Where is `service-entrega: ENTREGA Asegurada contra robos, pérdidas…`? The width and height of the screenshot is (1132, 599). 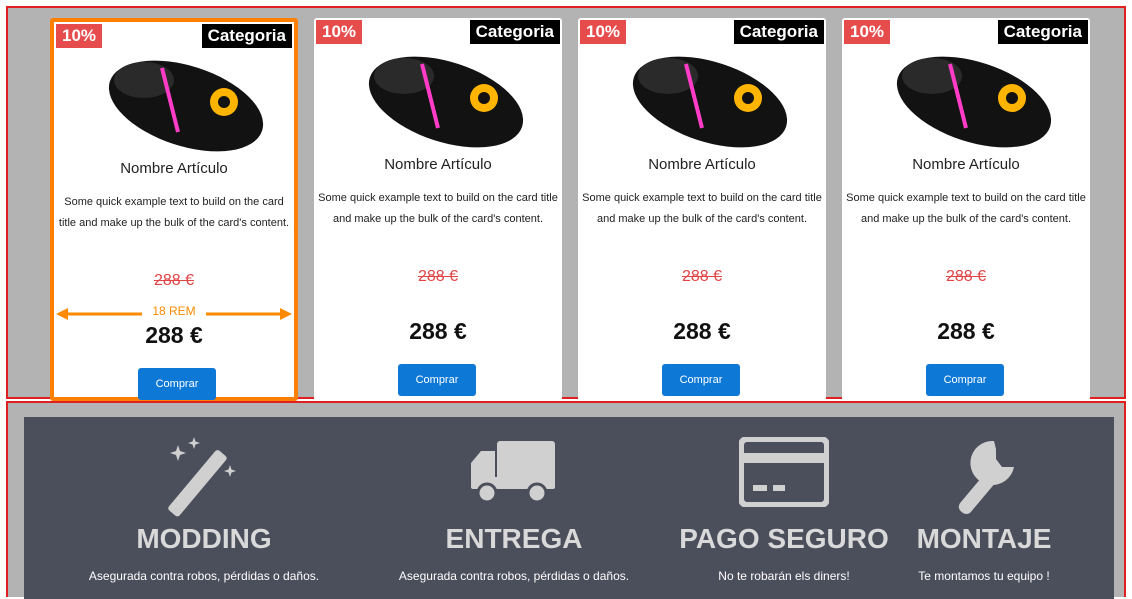 service-entrega: ENTREGA Asegurada contra robos, pérdidas… is located at coordinates (514, 508).